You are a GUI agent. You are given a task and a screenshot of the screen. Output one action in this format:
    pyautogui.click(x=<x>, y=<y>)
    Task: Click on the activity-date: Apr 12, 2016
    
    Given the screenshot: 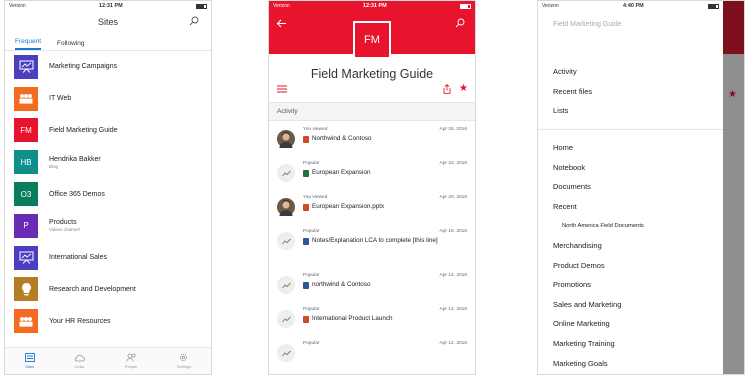 What is the action you would take?
    pyautogui.click(x=453, y=343)
    